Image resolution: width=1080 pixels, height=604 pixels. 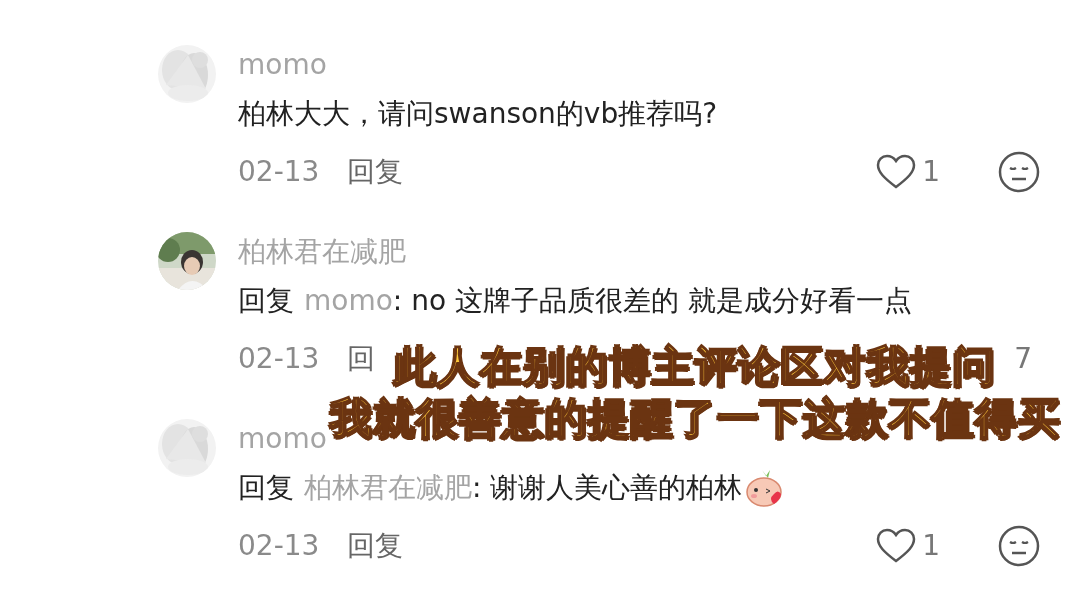 What do you see at coordinates (283, 65) in the screenshot?
I see `username: momo` at bounding box center [283, 65].